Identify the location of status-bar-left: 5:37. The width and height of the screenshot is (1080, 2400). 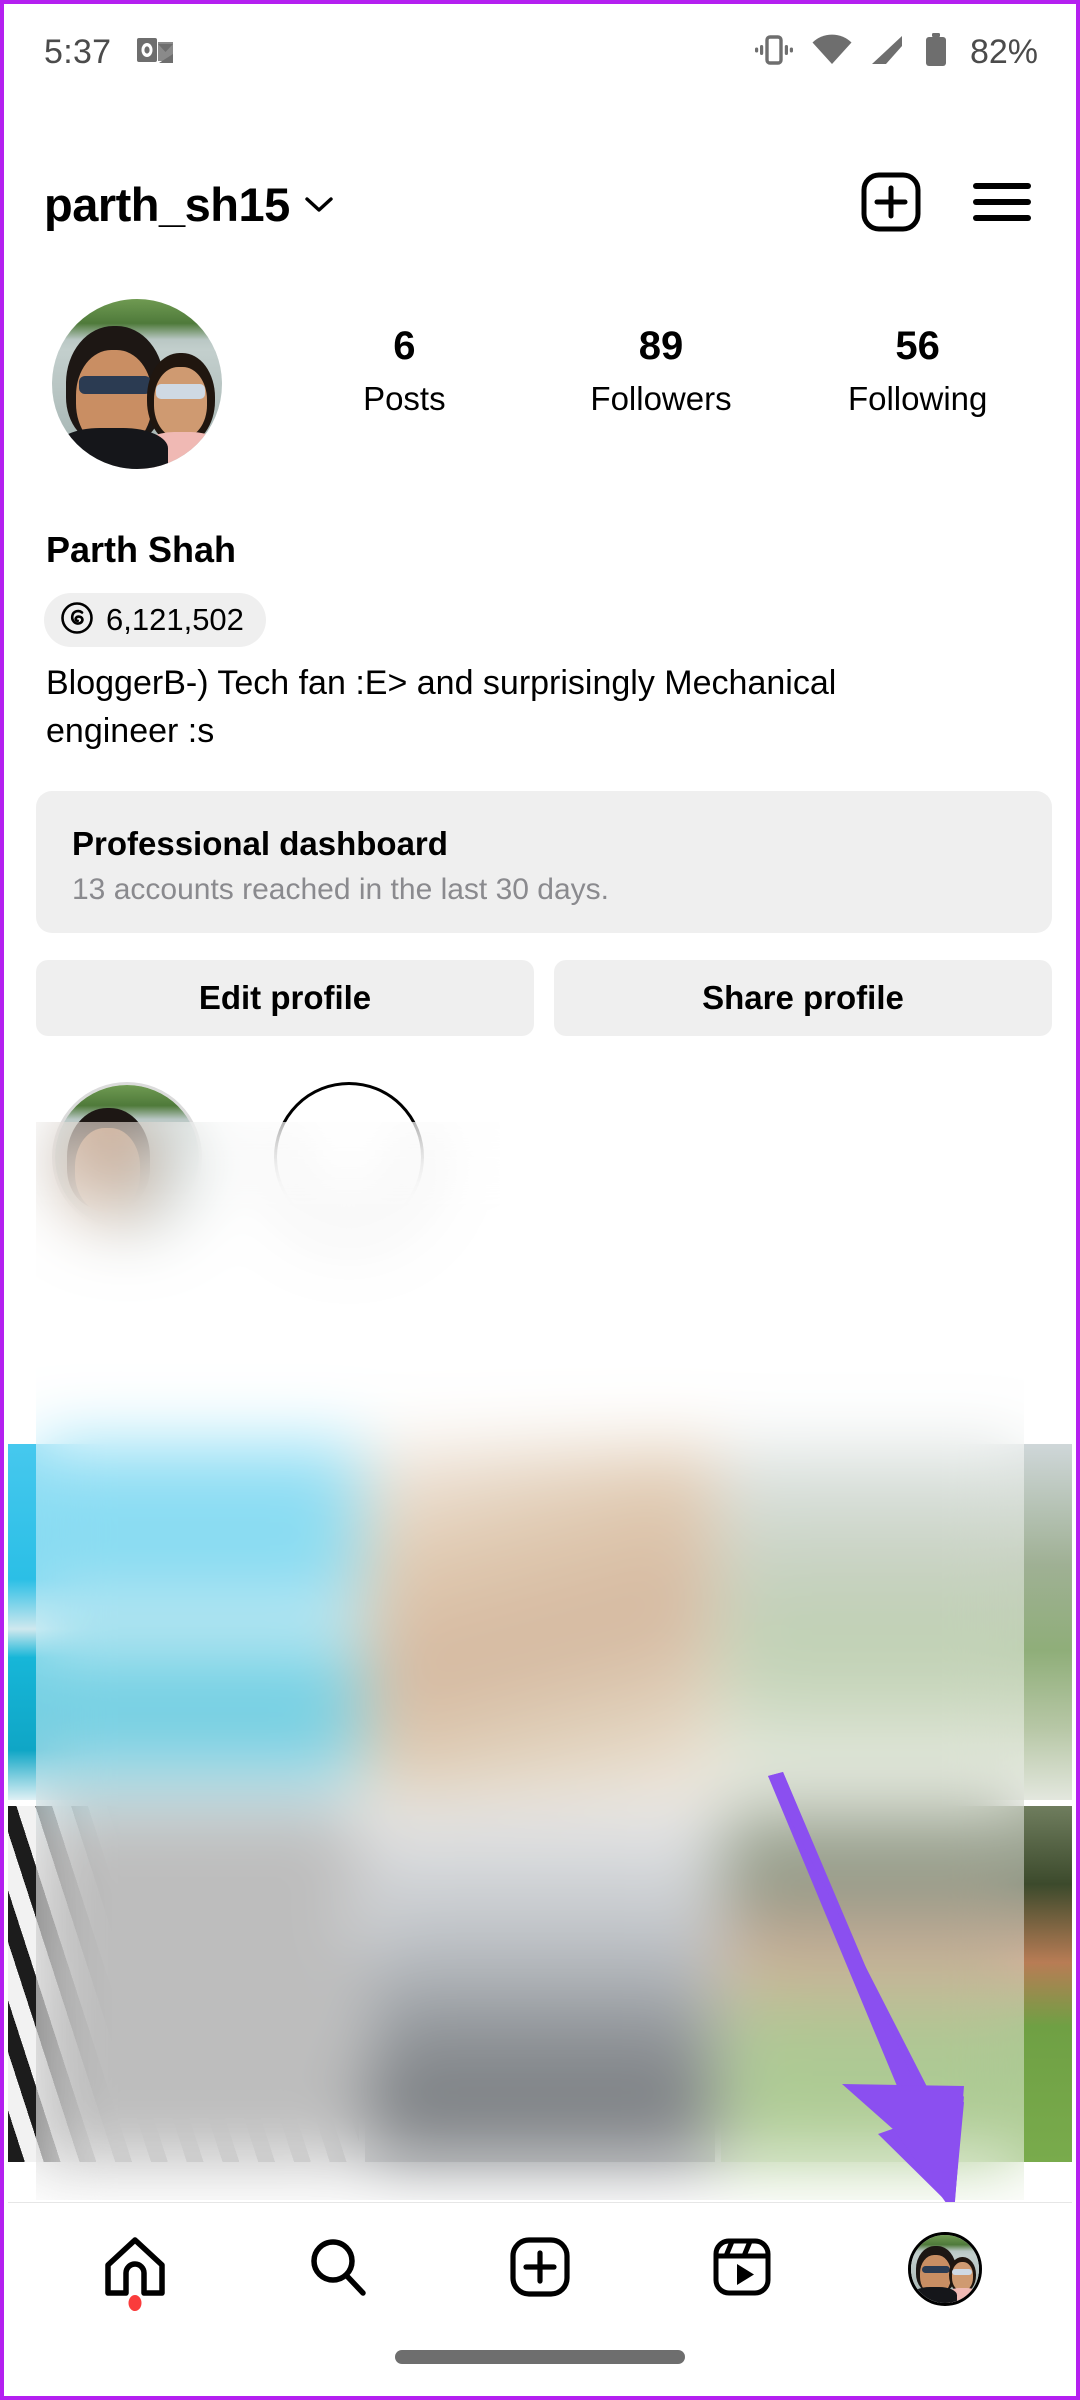
(109, 52).